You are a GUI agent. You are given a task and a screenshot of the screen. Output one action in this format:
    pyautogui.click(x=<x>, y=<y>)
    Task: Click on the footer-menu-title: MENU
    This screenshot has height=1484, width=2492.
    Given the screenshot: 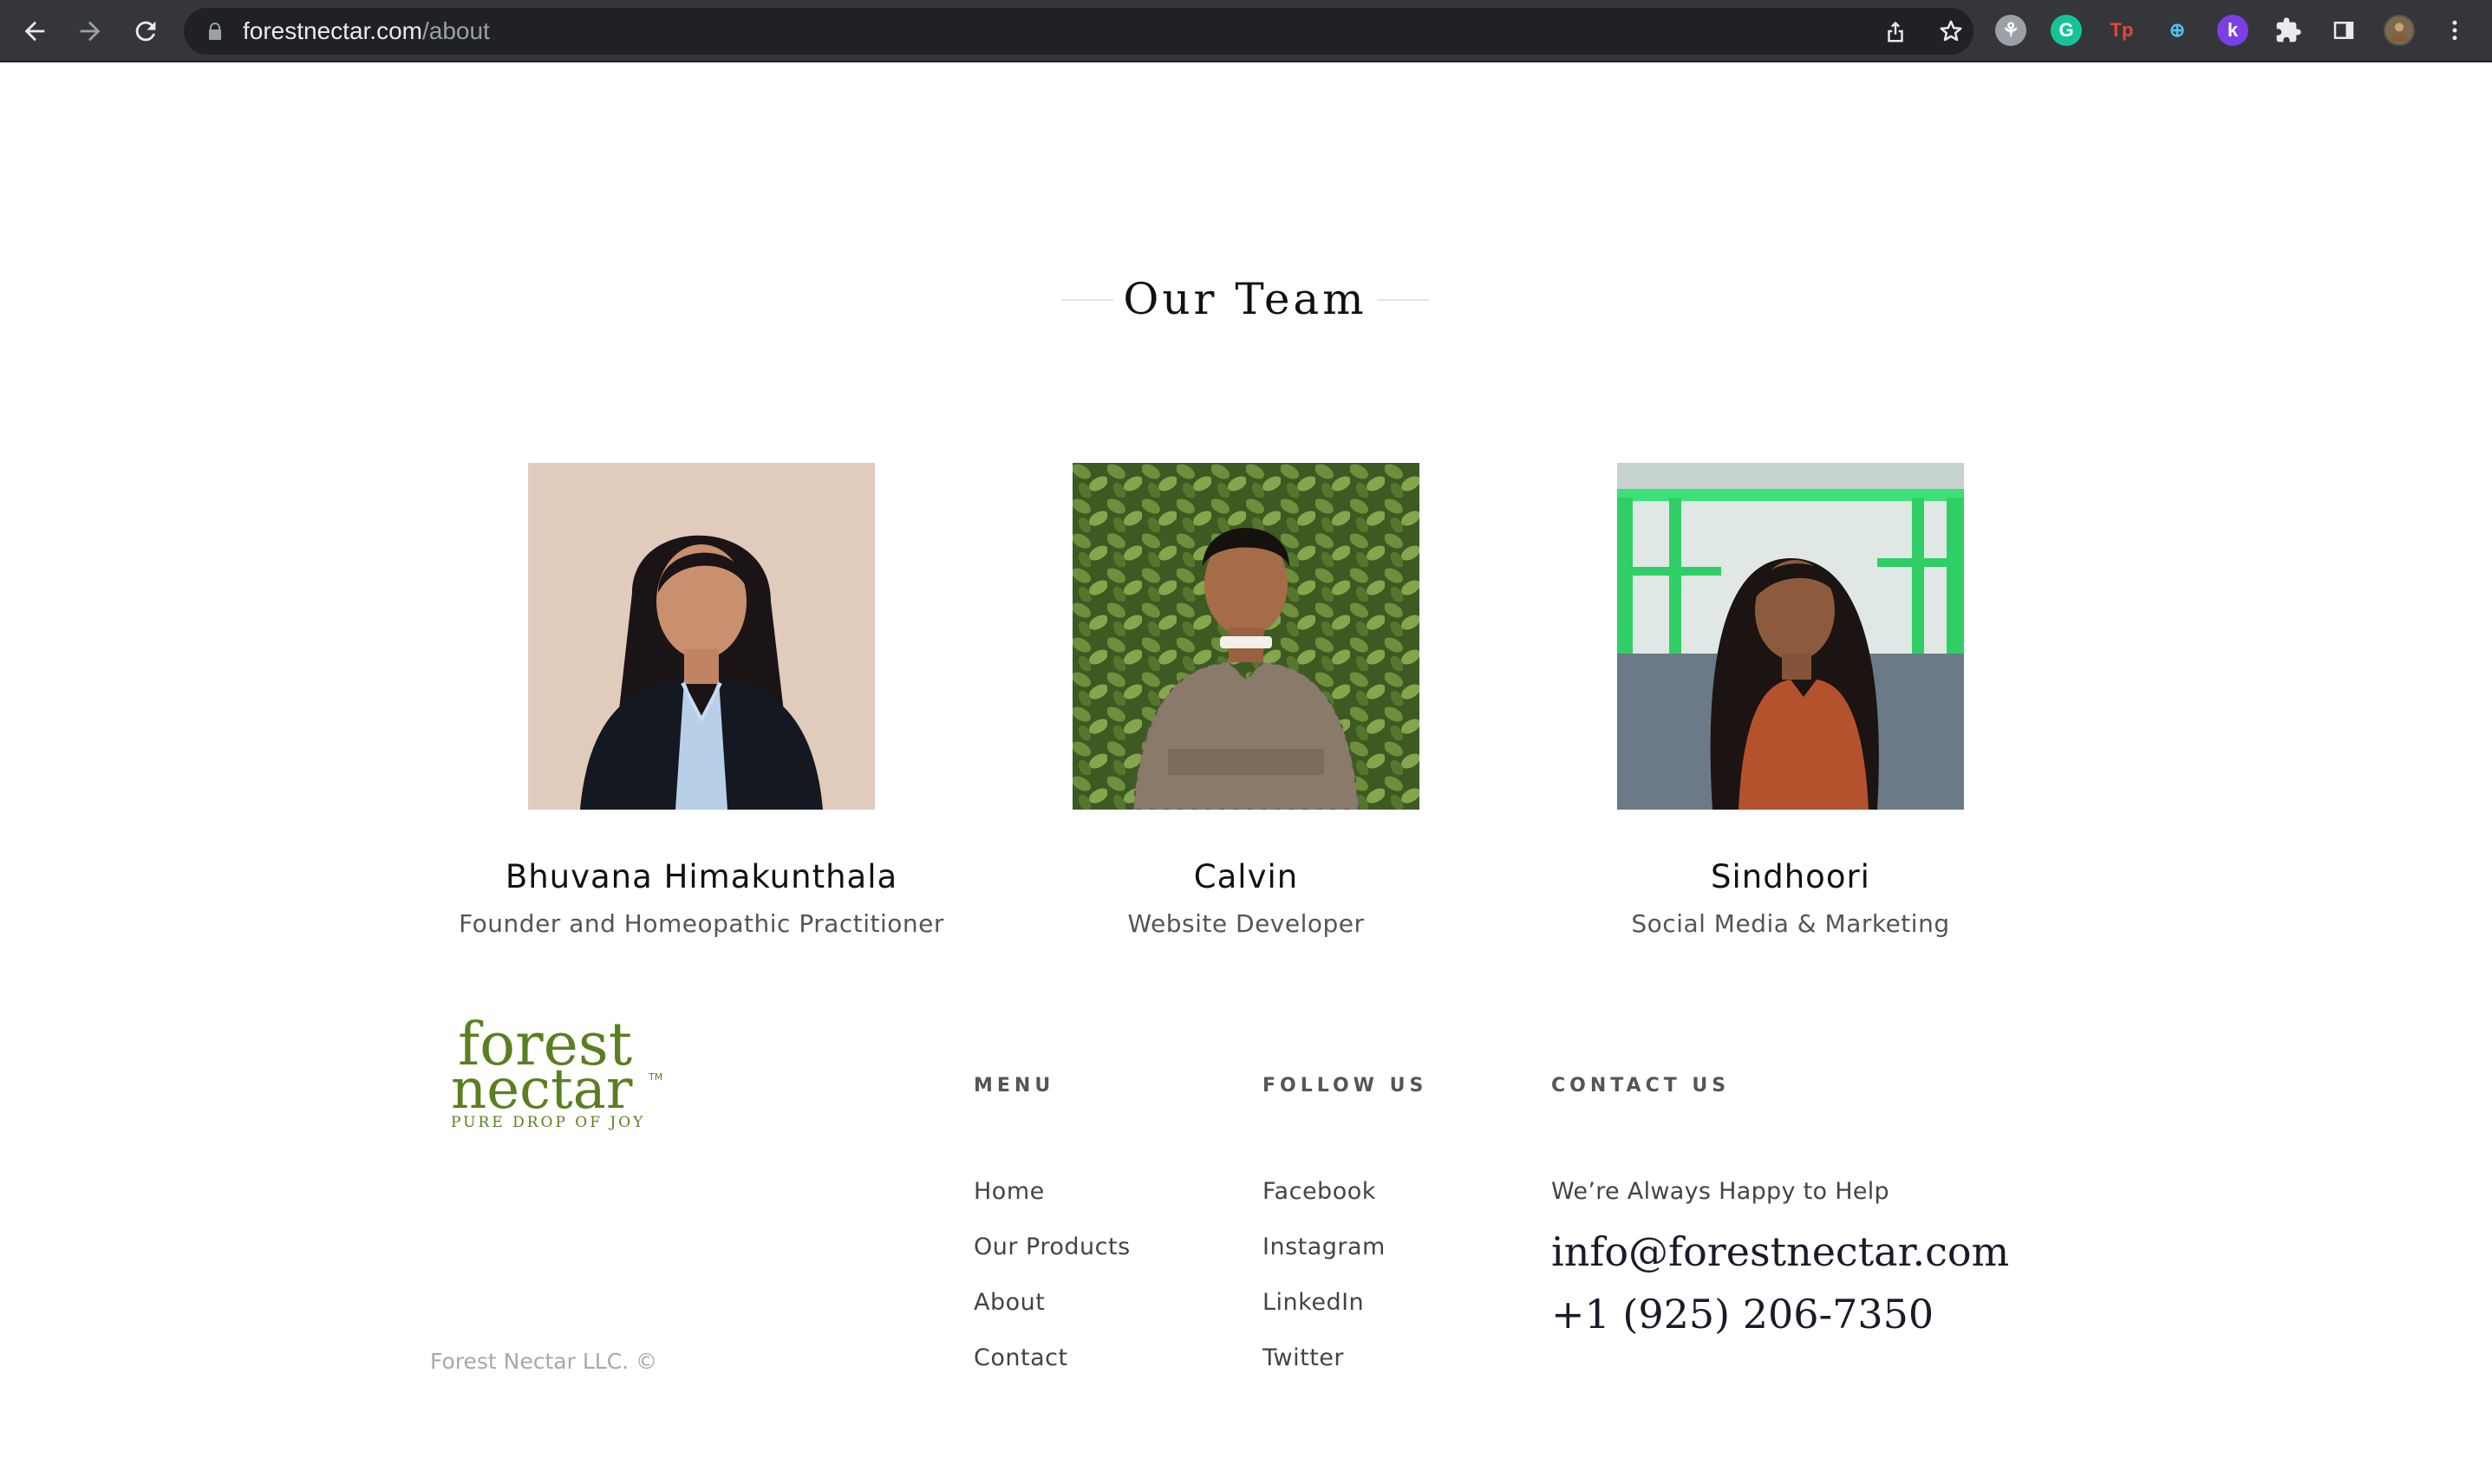 What is the action you would take?
    pyautogui.click(x=1014, y=1086)
    